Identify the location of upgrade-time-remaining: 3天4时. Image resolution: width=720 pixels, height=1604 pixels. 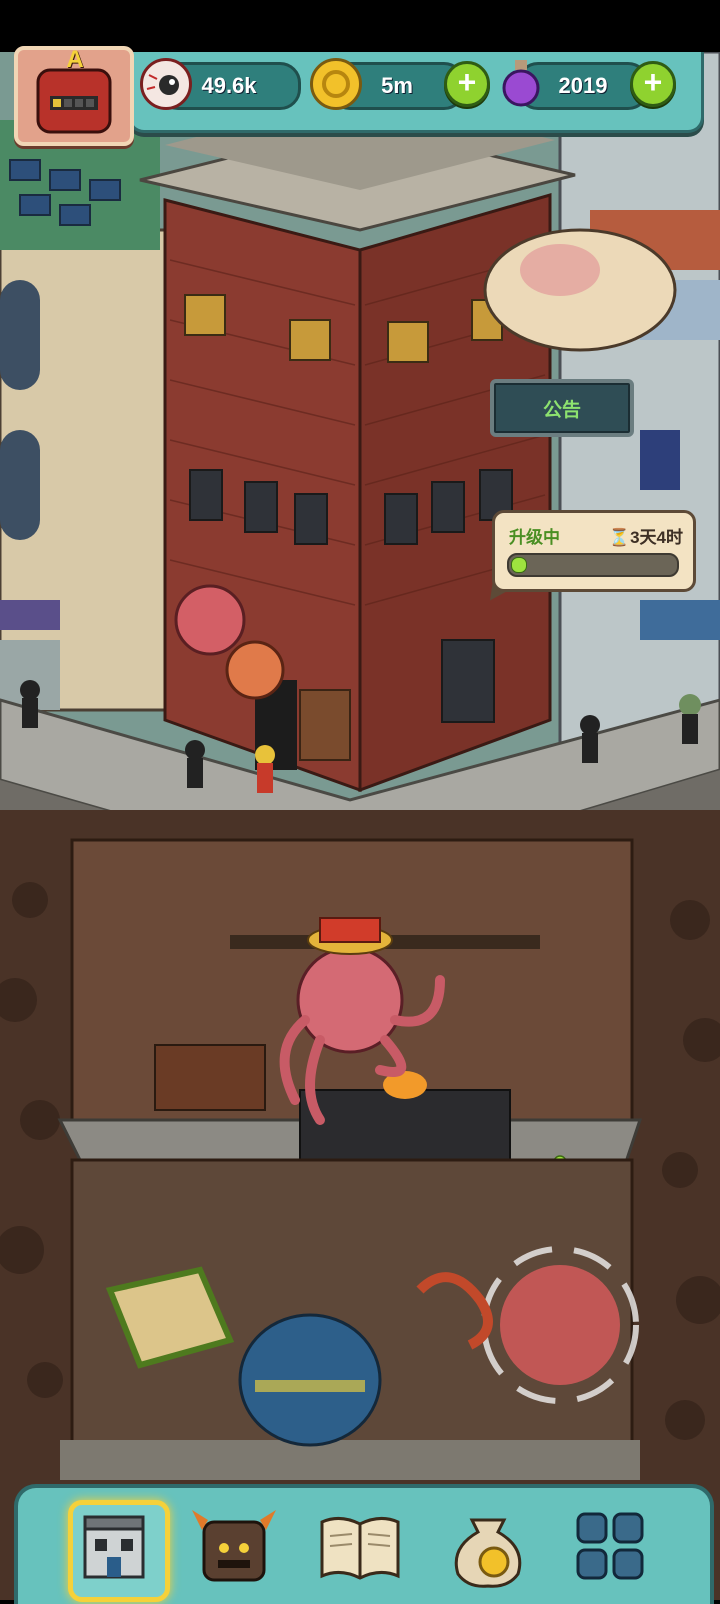
(656, 537).